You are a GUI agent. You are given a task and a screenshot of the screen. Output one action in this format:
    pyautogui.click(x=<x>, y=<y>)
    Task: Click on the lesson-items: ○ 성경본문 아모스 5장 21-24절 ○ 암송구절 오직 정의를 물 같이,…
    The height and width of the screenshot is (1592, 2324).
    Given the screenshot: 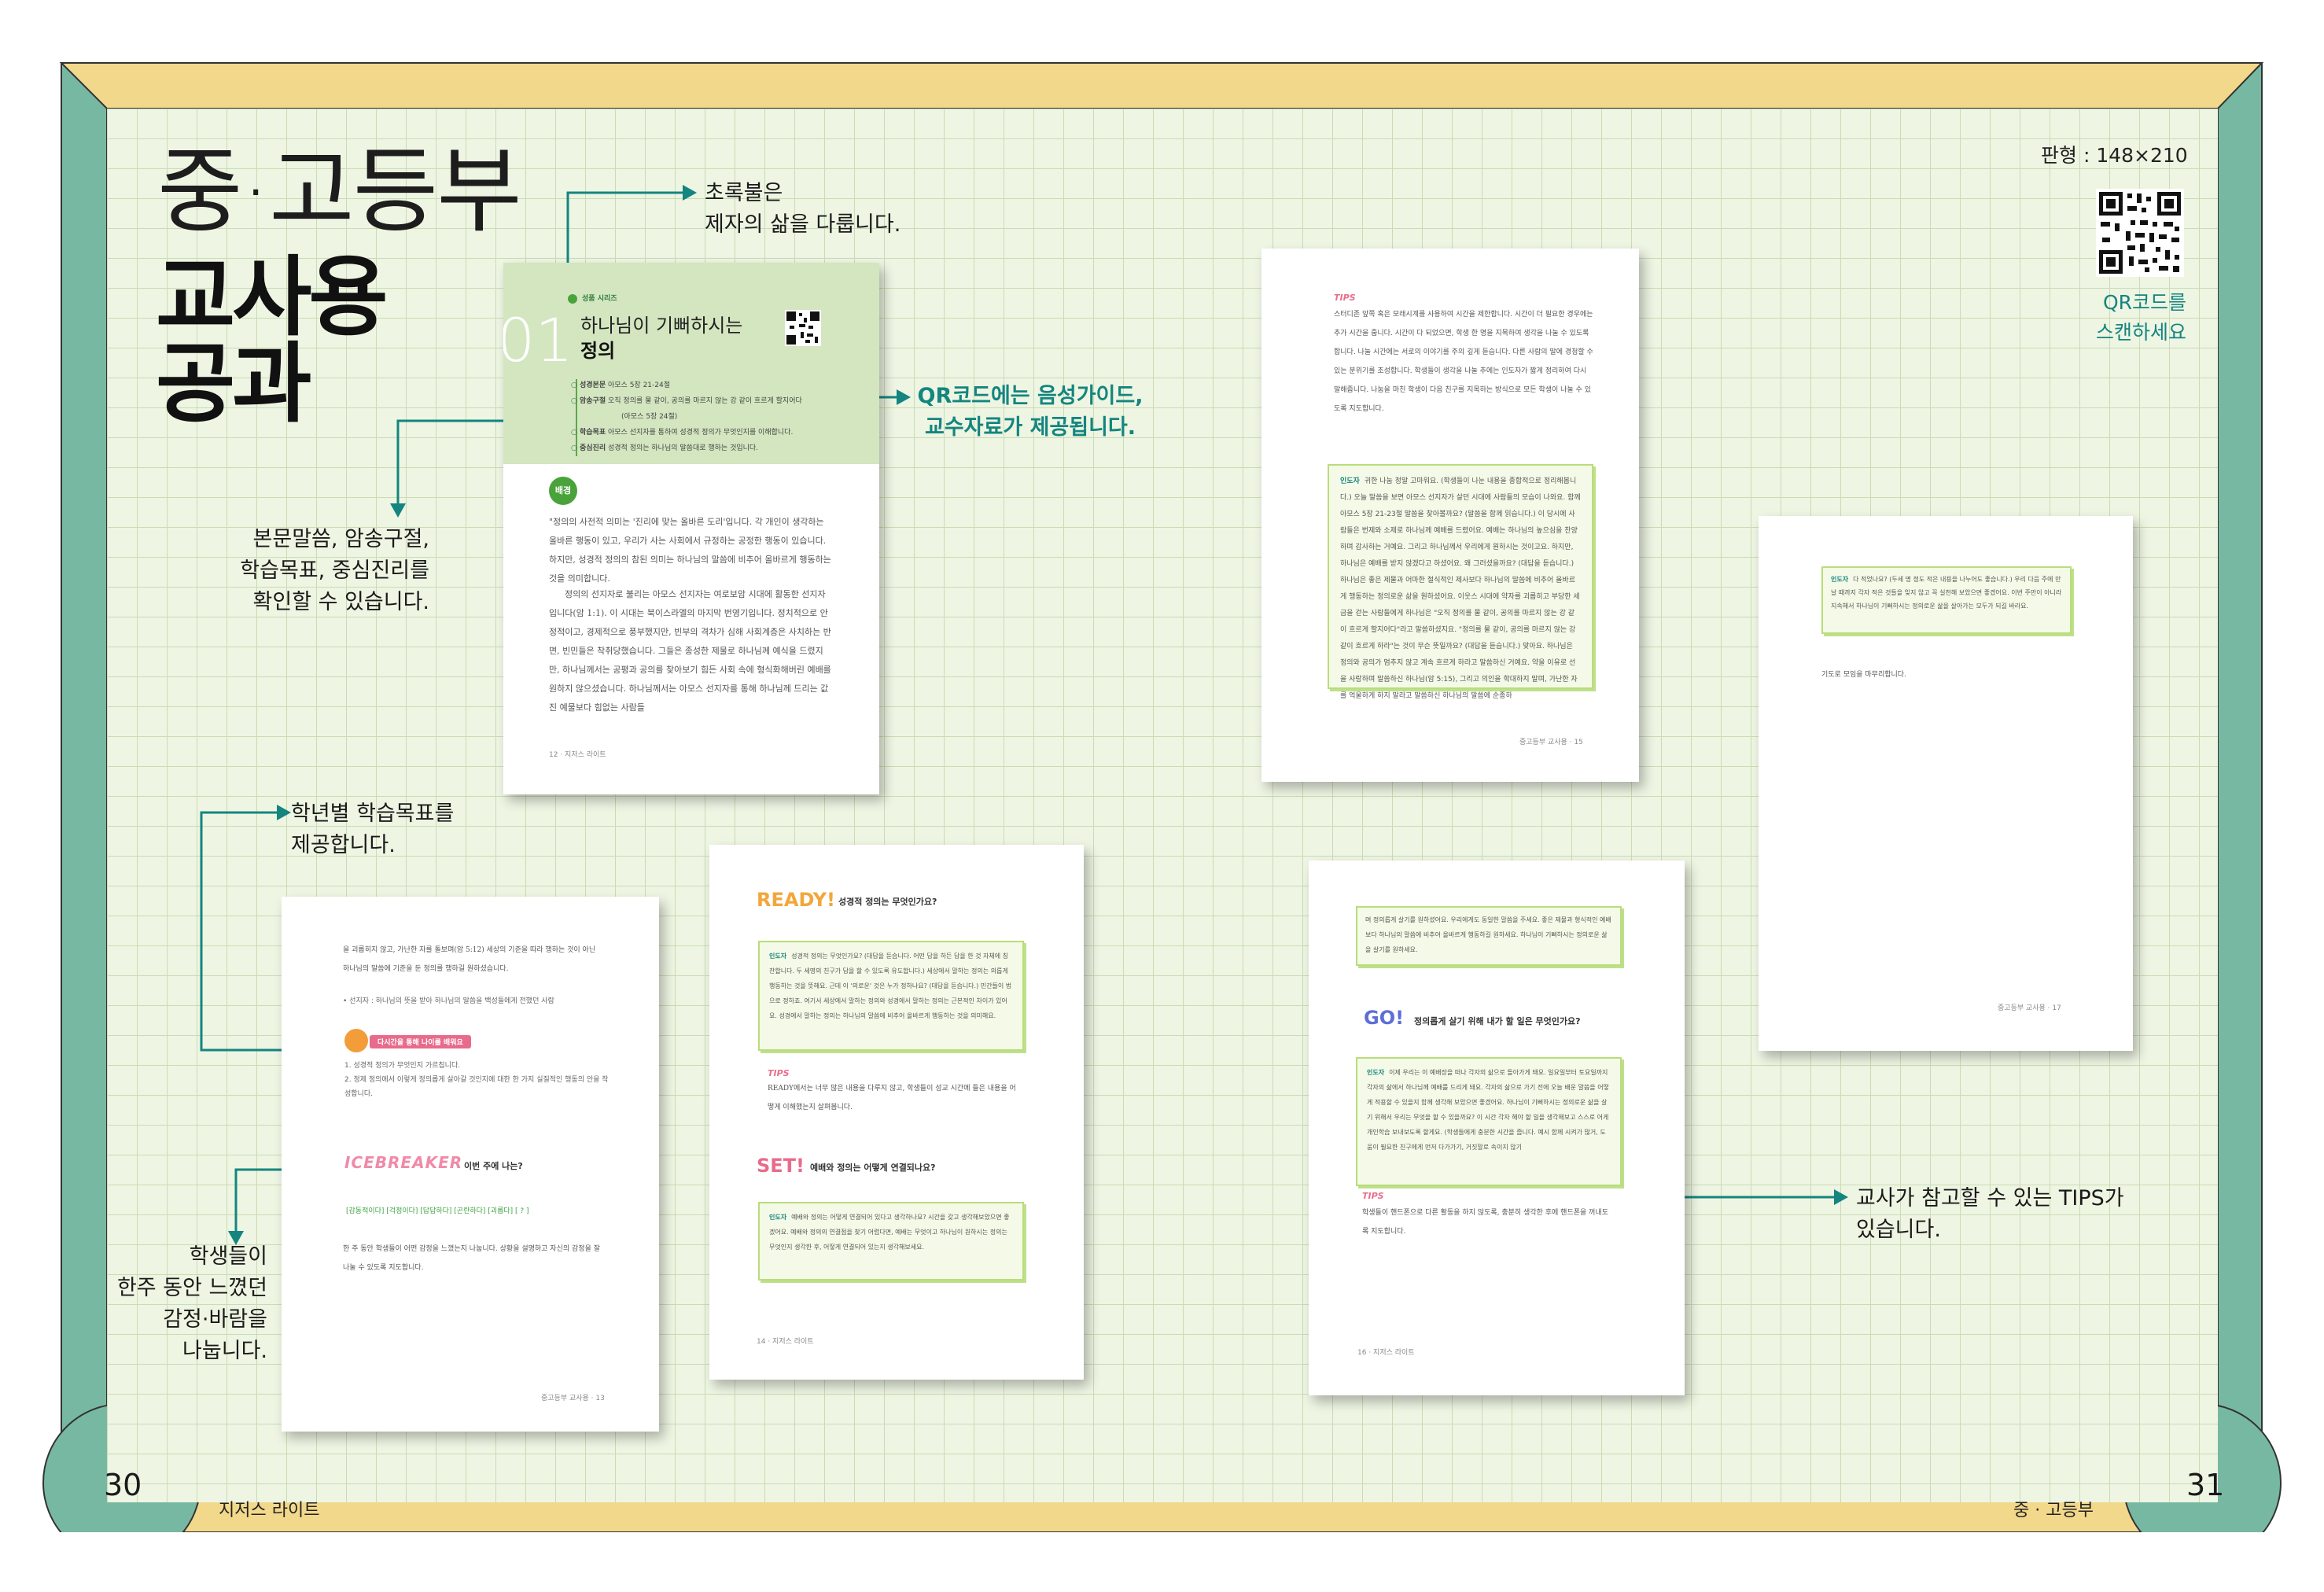 What is the action you would take?
    pyautogui.click(x=686, y=417)
    